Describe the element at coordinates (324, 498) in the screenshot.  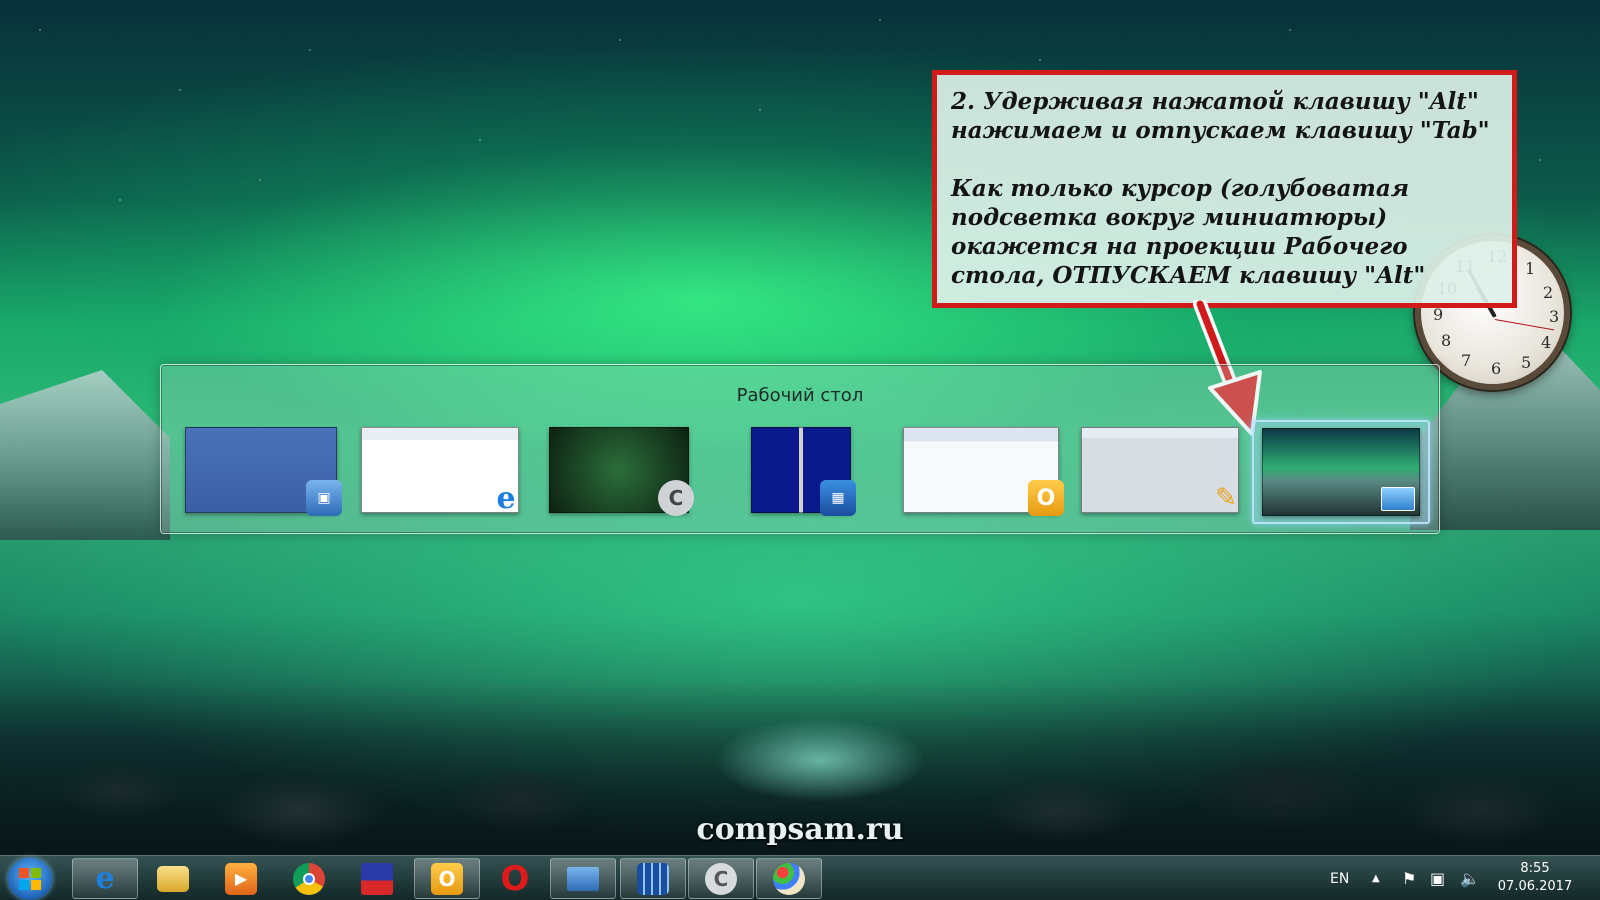
I see `remote-desktop-icon: ▣` at that location.